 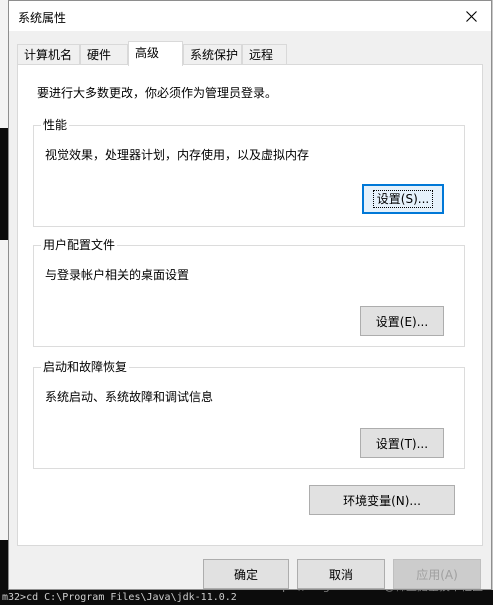 What do you see at coordinates (177, 155) in the screenshot?
I see `performance-description: 视觉效果，处理器计划，内存使用，以及虚拟内存` at bounding box center [177, 155].